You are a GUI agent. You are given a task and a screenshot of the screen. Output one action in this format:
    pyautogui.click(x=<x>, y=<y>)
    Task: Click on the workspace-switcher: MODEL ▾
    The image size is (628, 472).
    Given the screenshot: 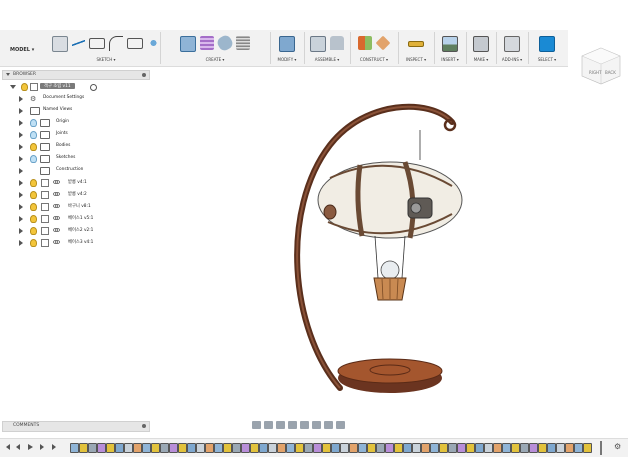 What is the action you would take?
    pyautogui.click(x=22, y=50)
    